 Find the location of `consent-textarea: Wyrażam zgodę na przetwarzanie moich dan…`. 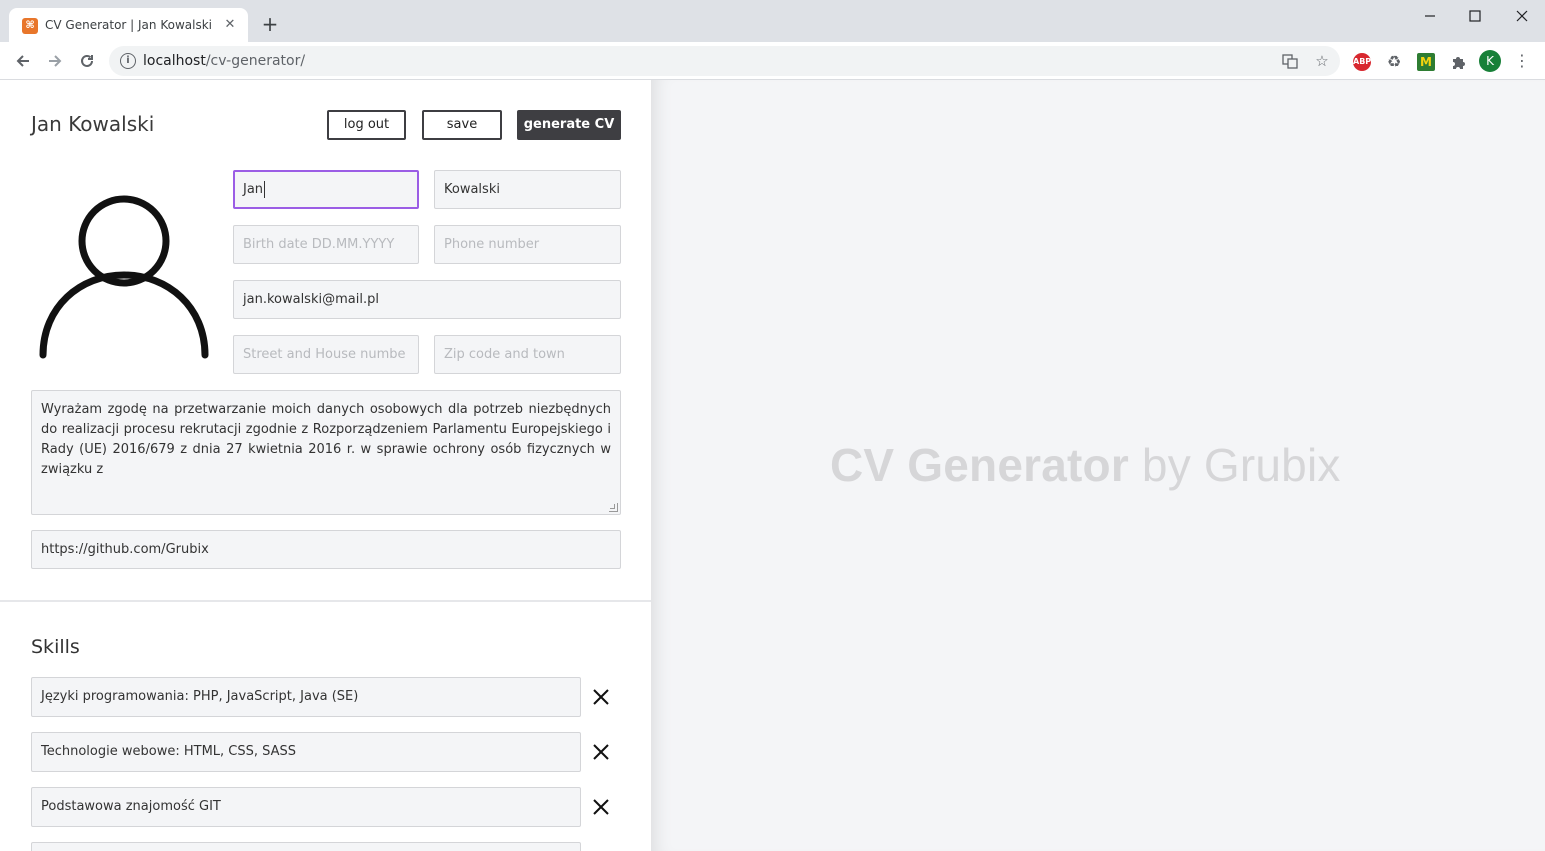

consent-textarea: Wyrażam zgodę na przetwarzanie moich dan… is located at coordinates (326, 452).